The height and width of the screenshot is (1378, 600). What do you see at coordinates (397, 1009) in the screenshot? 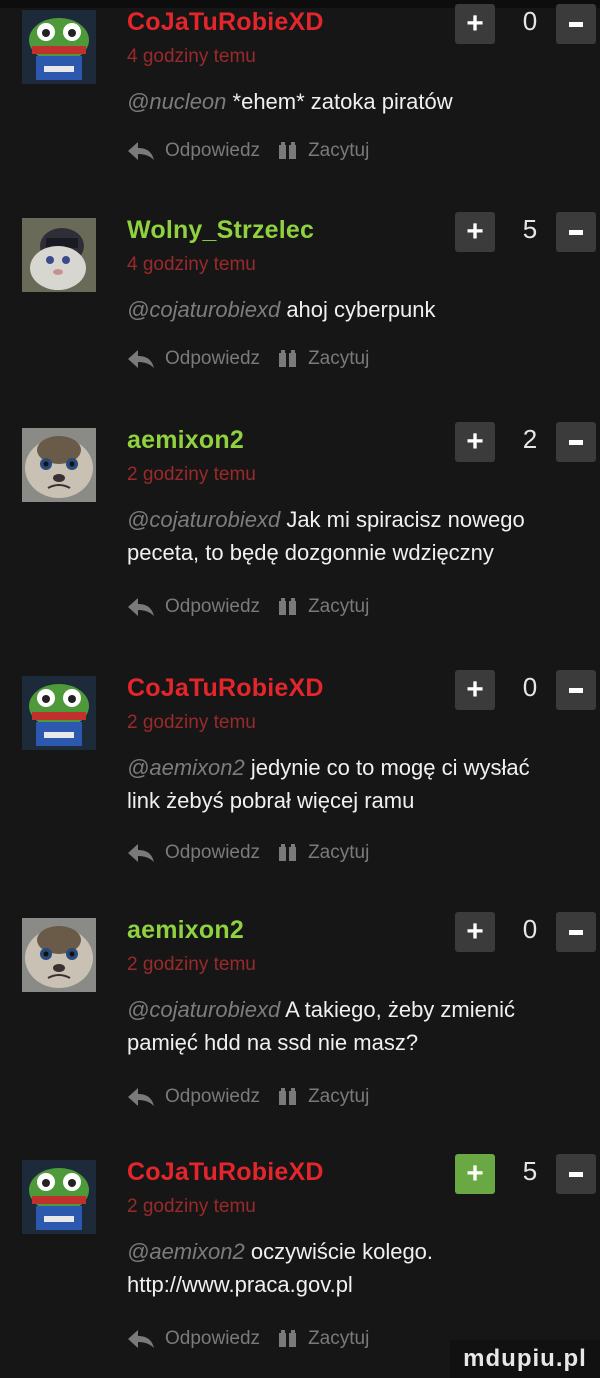
I see `comment-text-line: A takiego, żeby zmienić` at bounding box center [397, 1009].